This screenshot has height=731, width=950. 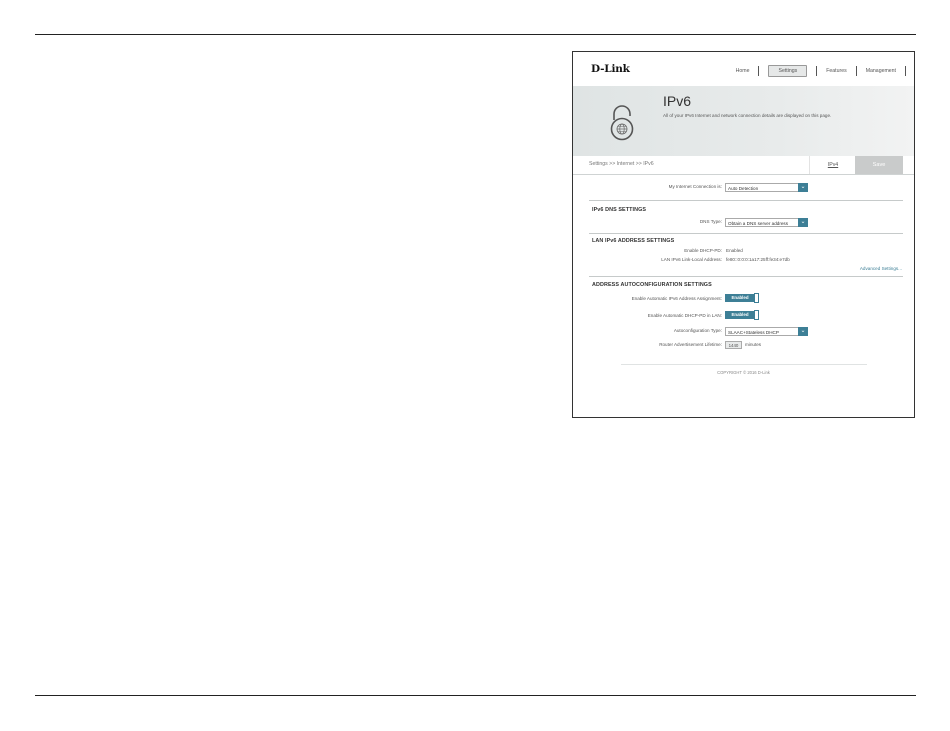 What do you see at coordinates (758, 223) in the screenshot?
I see `dns-type-value: Obtain a DNS server address` at bounding box center [758, 223].